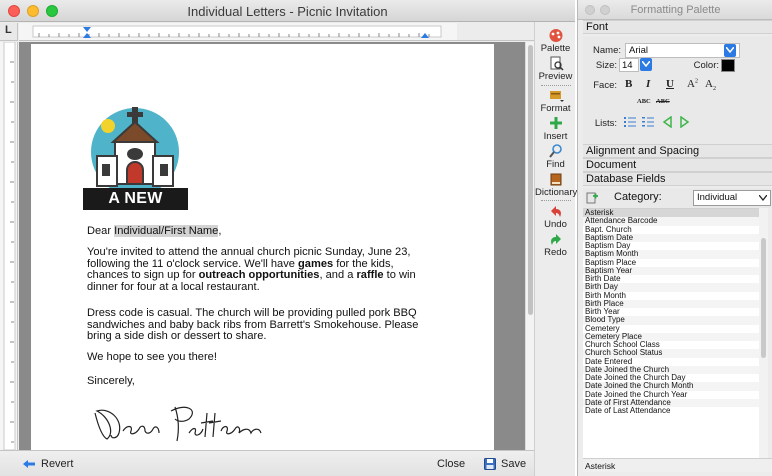 This screenshot has width=772, height=476. Describe the element at coordinates (677, 165) in the screenshot. I see `document-section-header: Document` at that location.